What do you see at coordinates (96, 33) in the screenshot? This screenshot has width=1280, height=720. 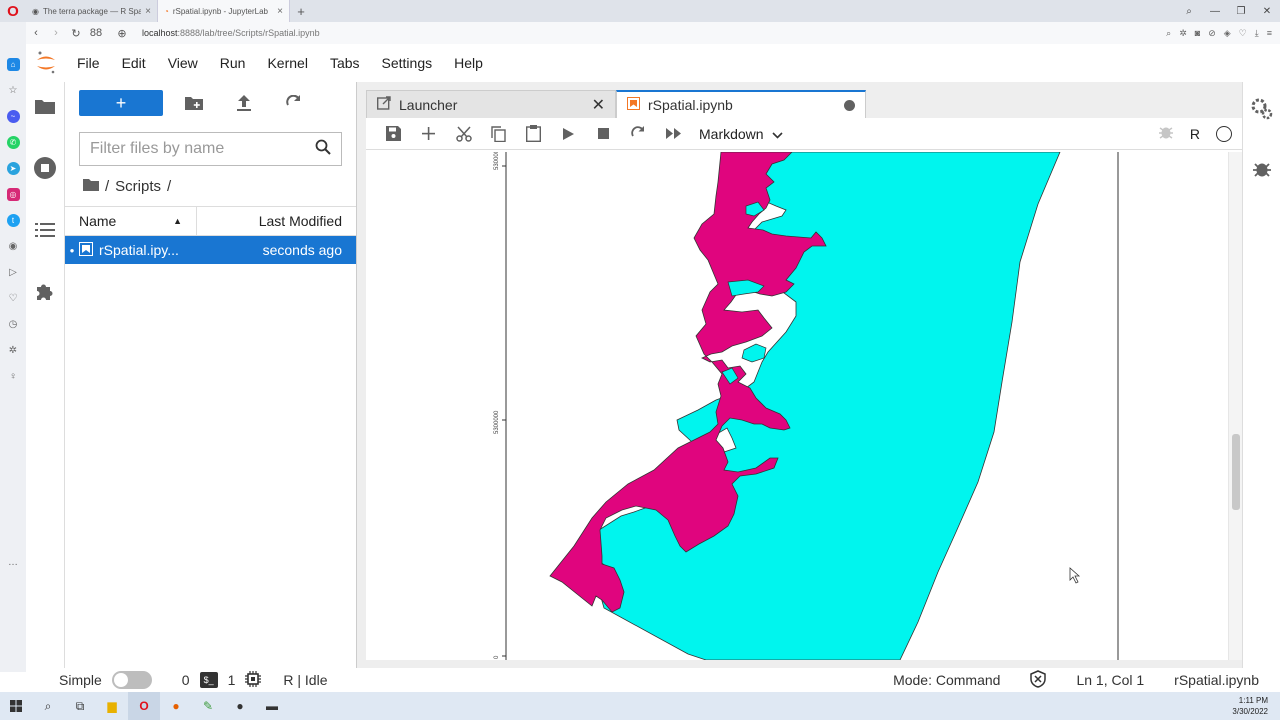 I see `speed-dial-badge: 88` at bounding box center [96, 33].